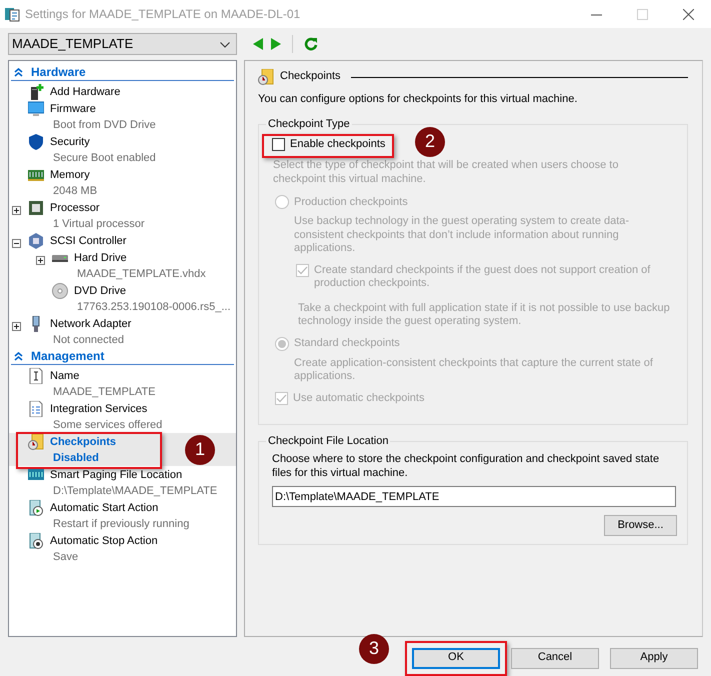 The width and height of the screenshot is (711, 676). What do you see at coordinates (122, 356) in the screenshot?
I see `section-header: Management` at bounding box center [122, 356].